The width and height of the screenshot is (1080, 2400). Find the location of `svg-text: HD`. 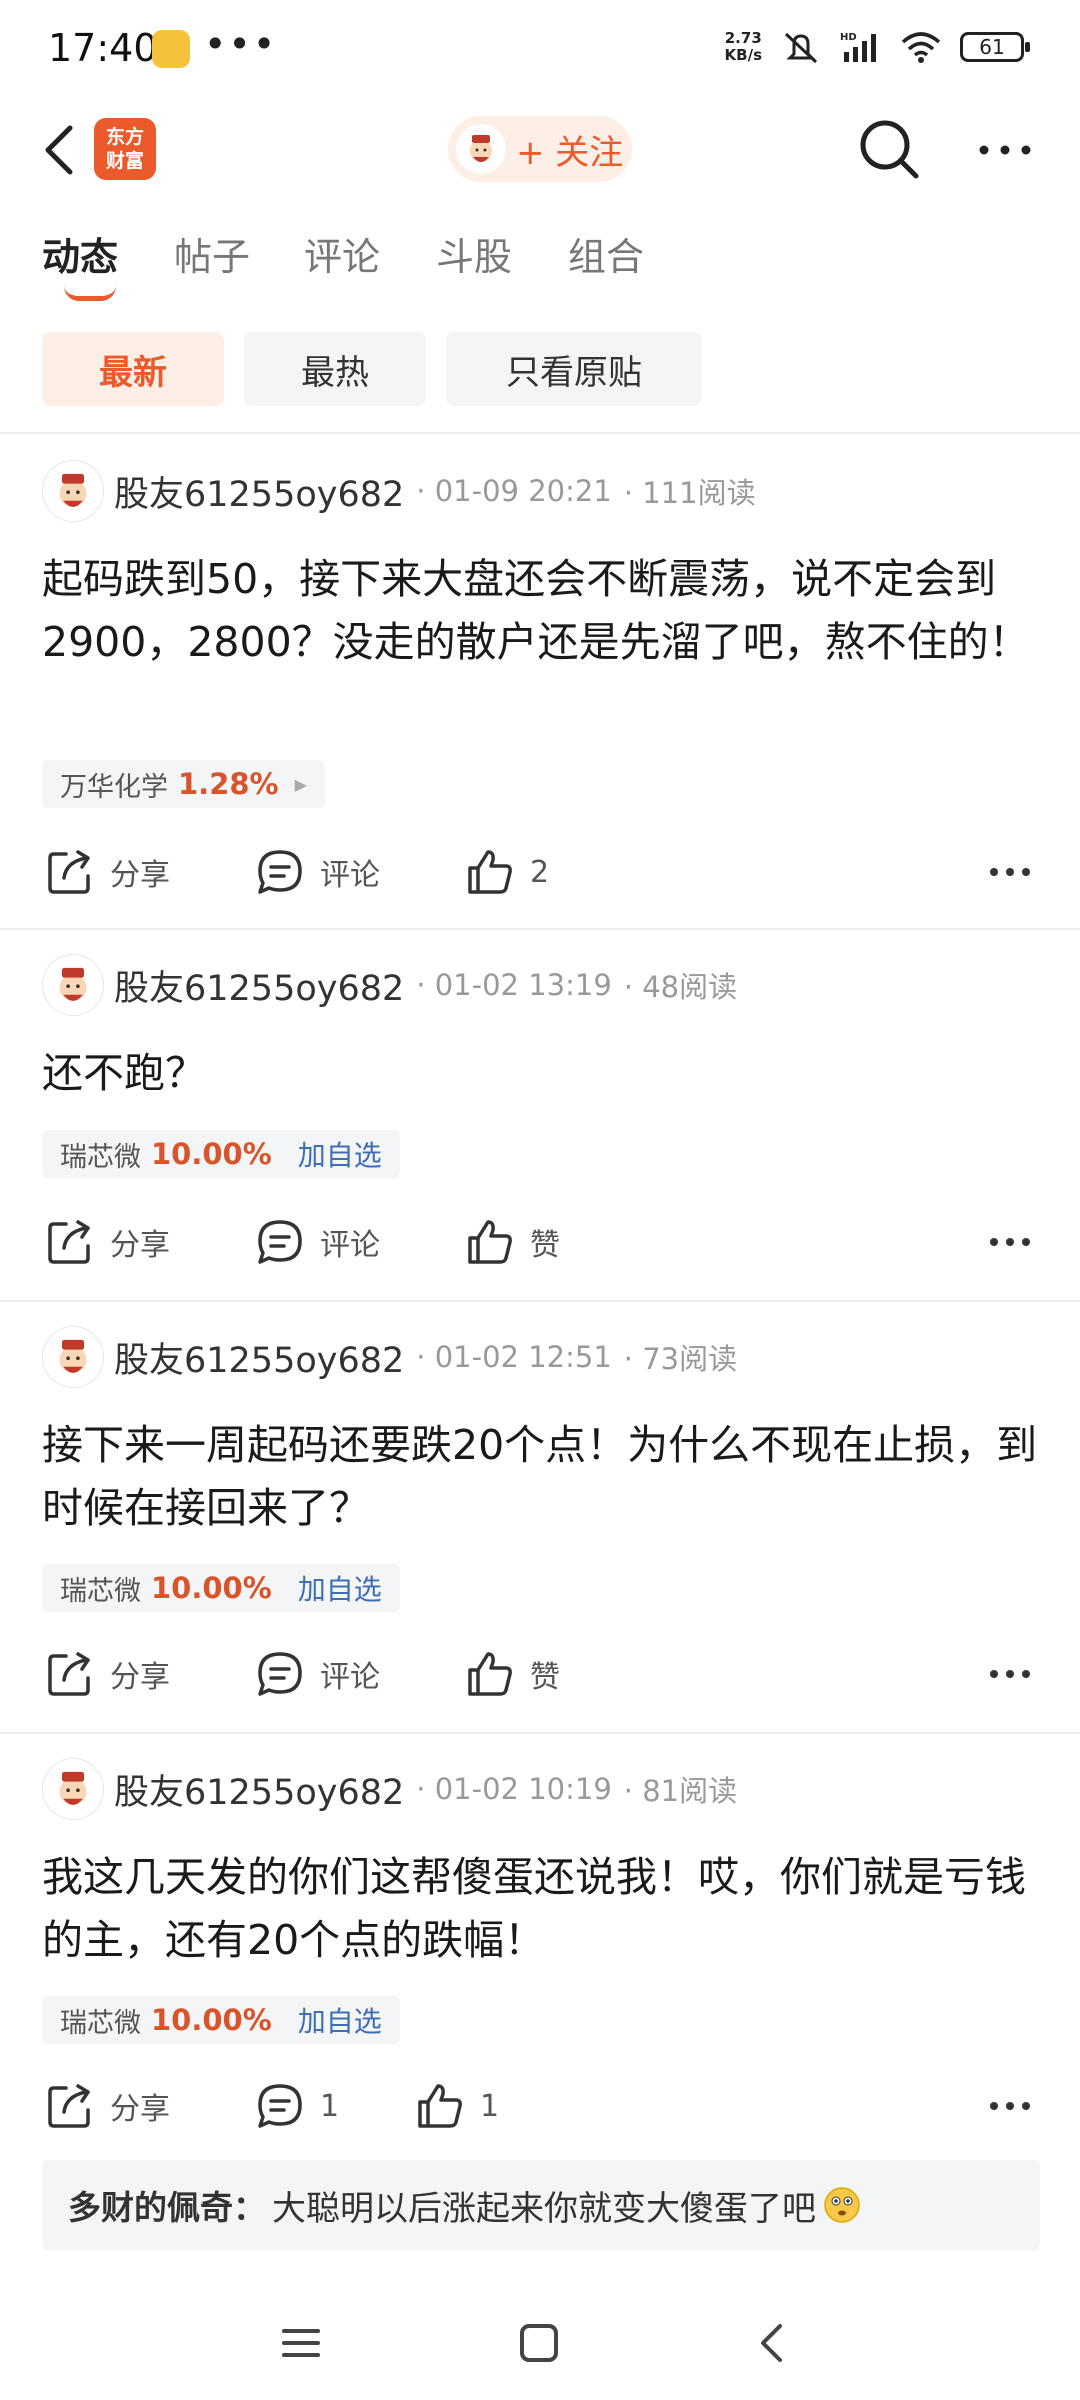

svg-text: HD is located at coordinates (848, 37).